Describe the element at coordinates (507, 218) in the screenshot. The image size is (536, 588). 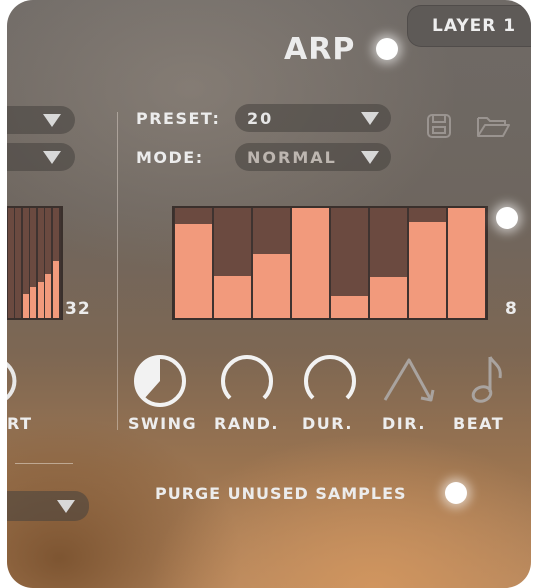
I see `step-grid-toggle` at that location.